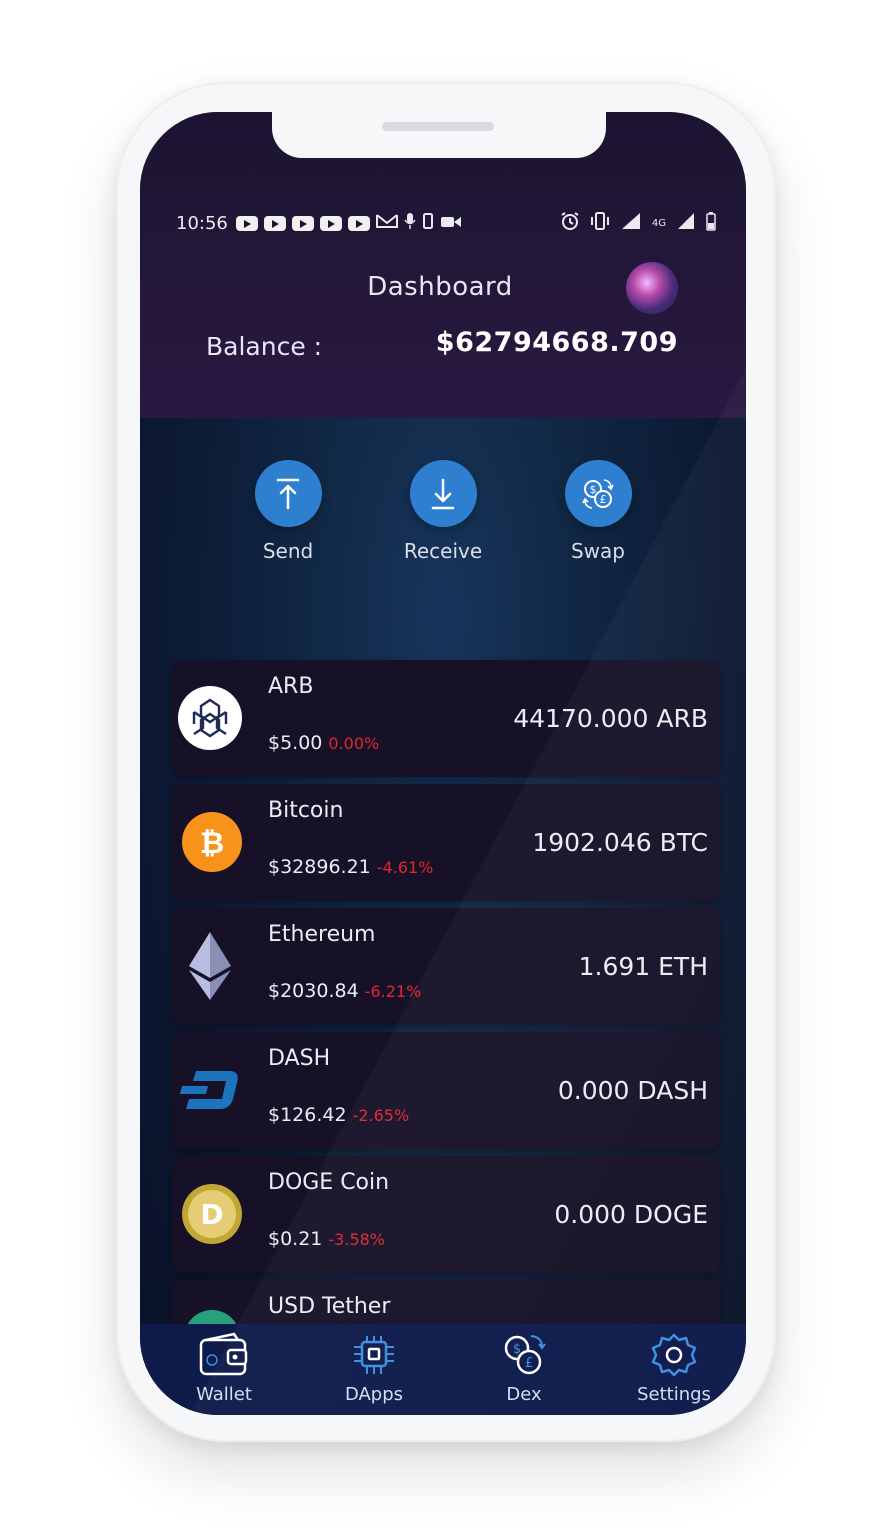  I want to click on receive-button: Receive, so click(443, 511).